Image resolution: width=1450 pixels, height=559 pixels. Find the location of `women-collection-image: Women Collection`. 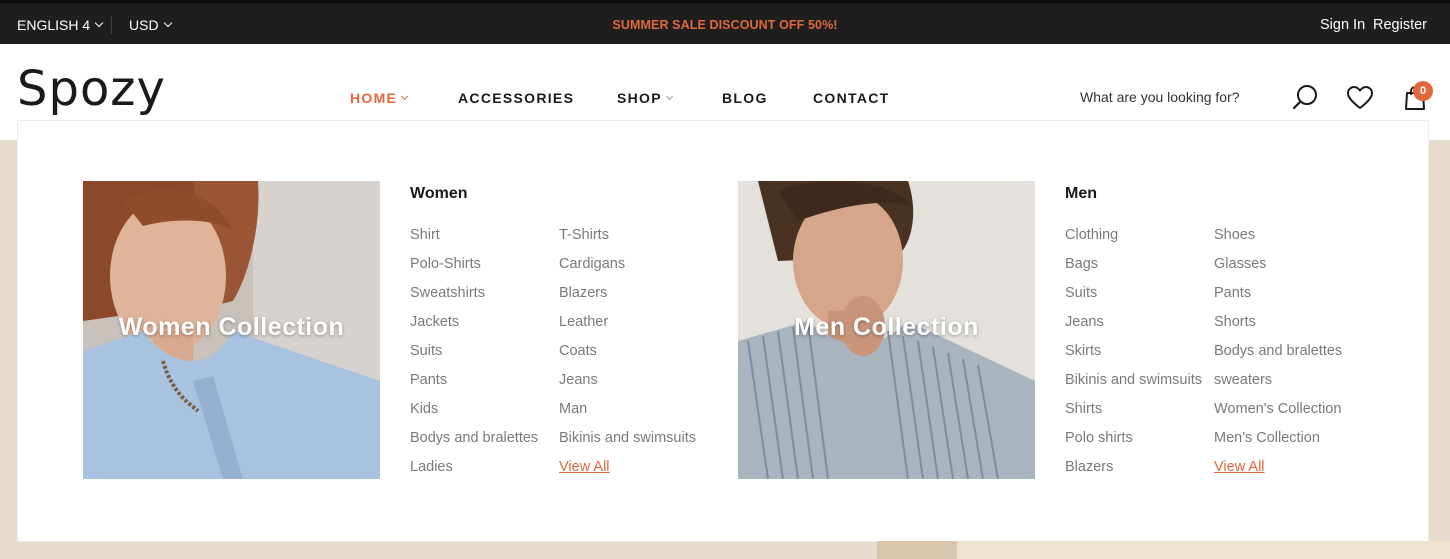

women-collection-image: Women Collection is located at coordinates (231, 330).